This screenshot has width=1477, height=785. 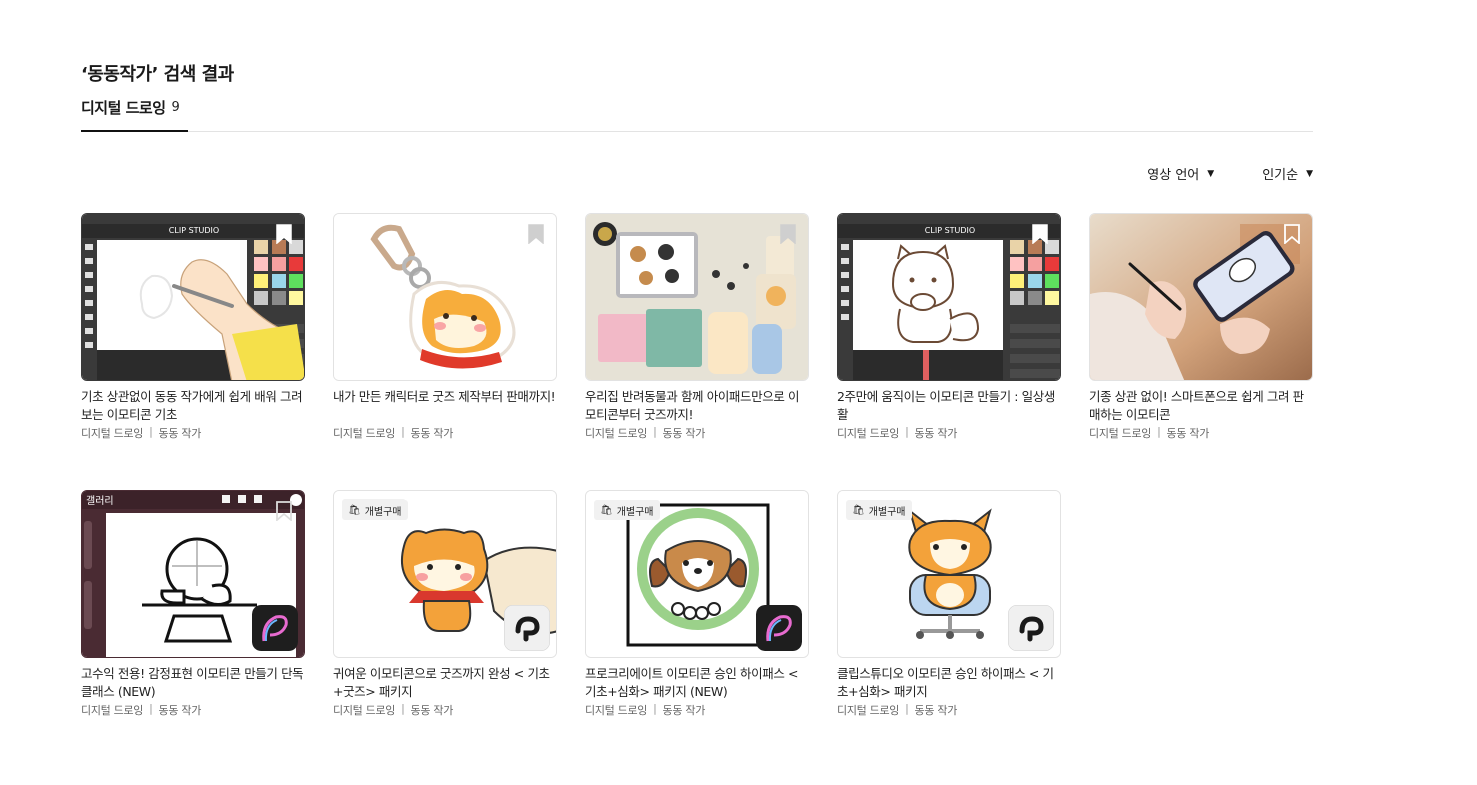 What do you see at coordinates (697, 406) in the screenshot?
I see `class-title: 우리집 반려동물과 함께 아이패드만으로 이모티콘부터 굿즈까지!` at bounding box center [697, 406].